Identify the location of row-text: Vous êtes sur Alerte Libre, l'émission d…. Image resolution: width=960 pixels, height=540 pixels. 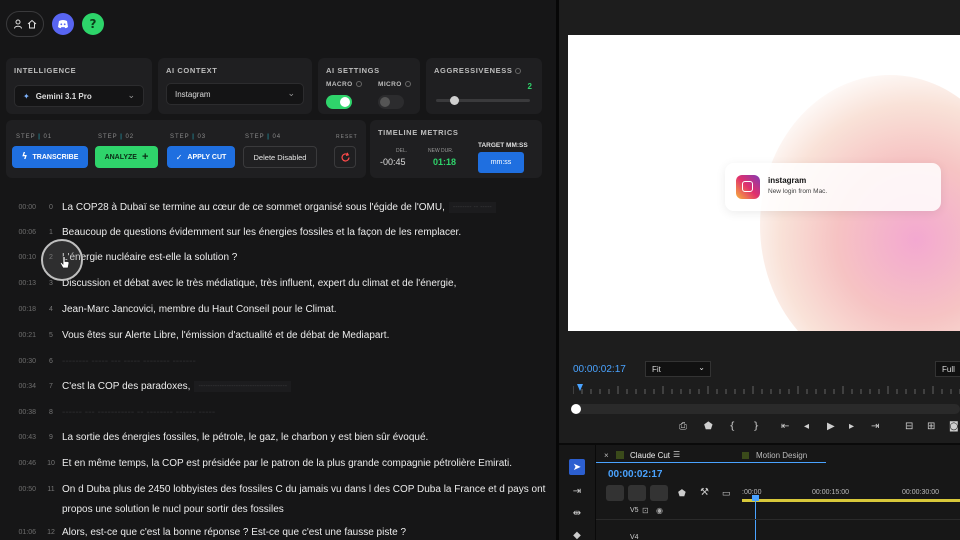
(225, 335).